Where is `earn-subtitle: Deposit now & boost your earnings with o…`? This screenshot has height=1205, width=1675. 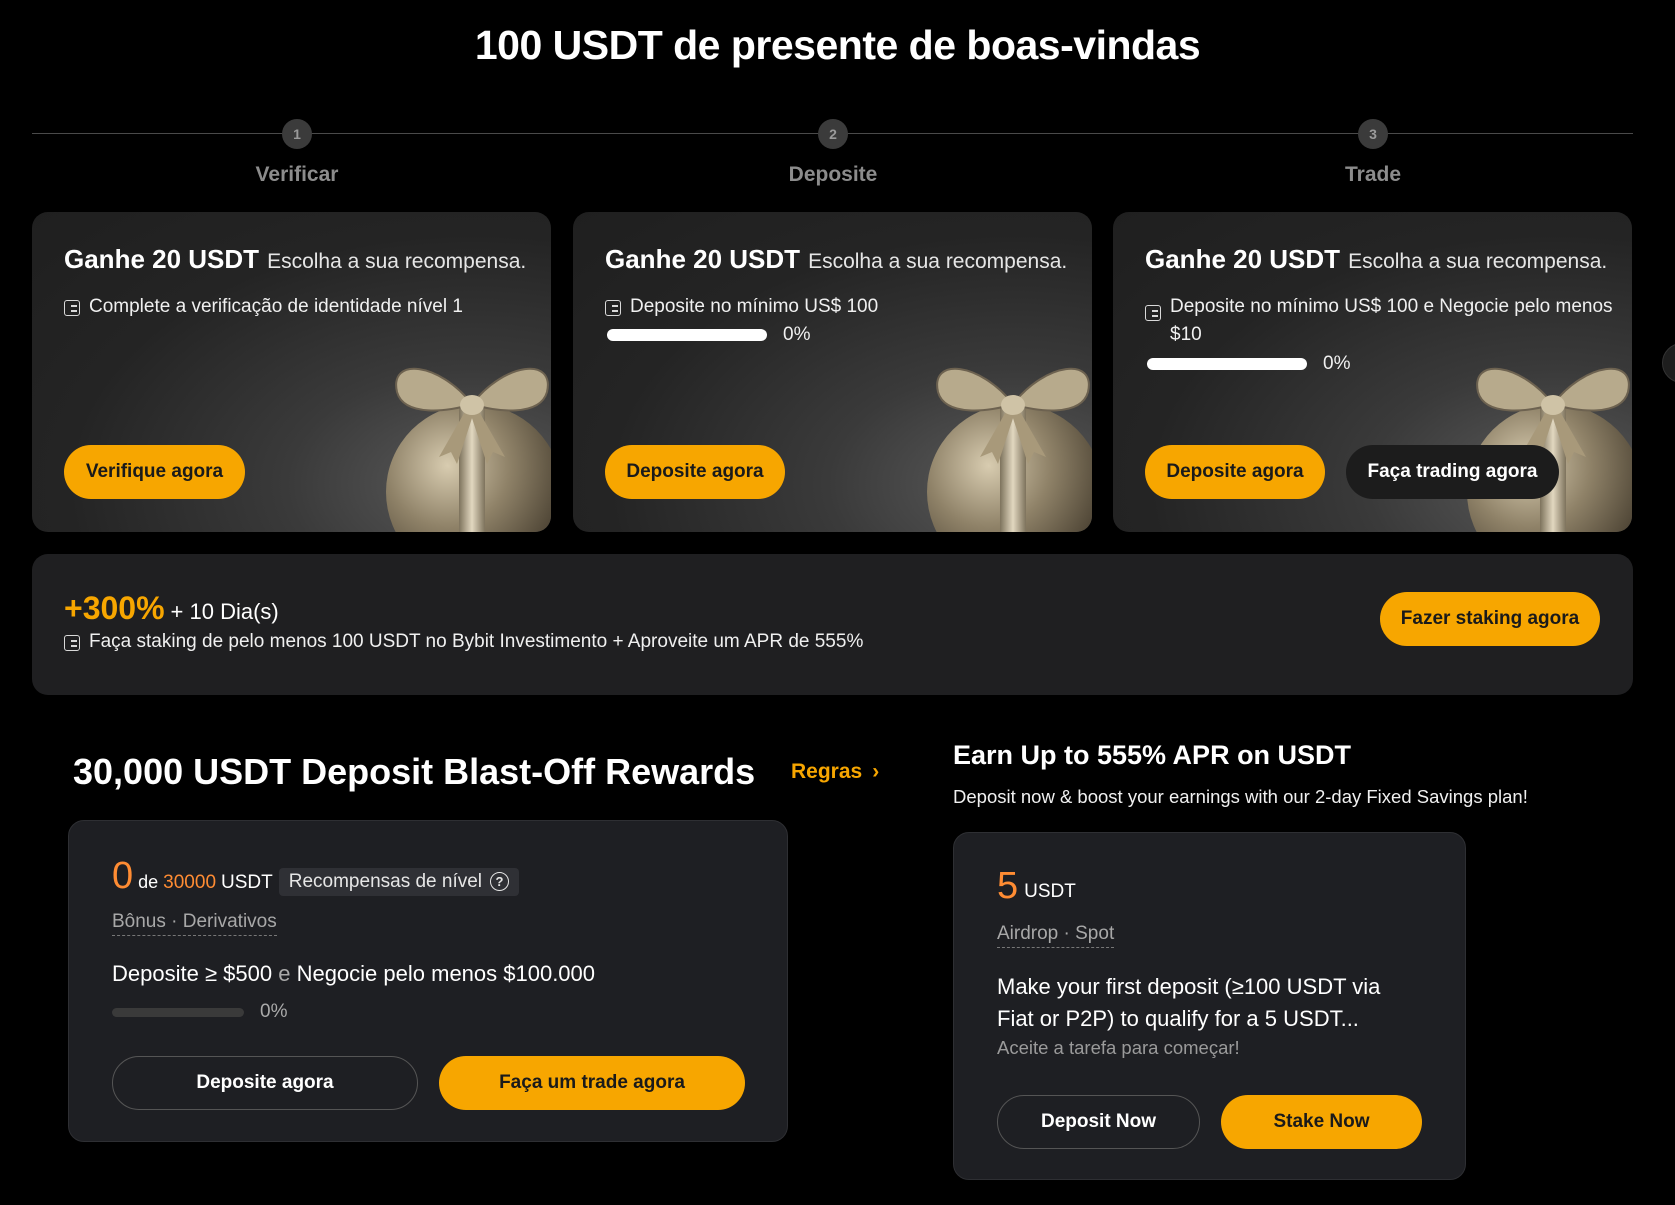
earn-subtitle: Deposit now & boost your earnings with o… is located at coordinates (1240, 796).